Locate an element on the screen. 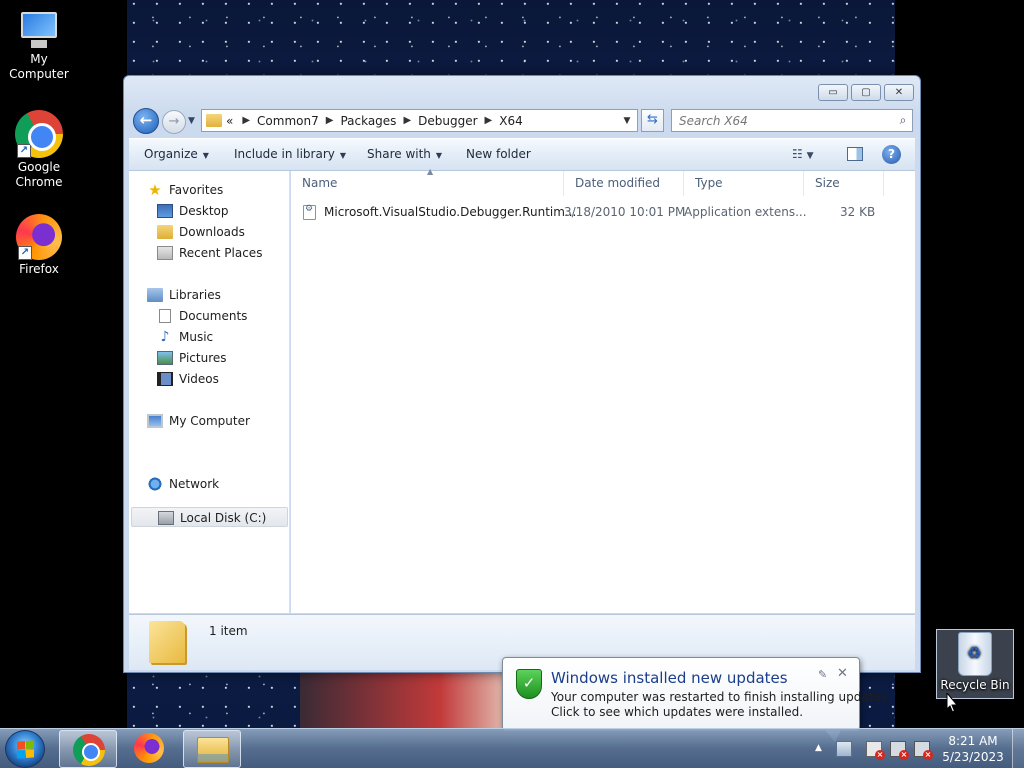 The image size is (1024, 768). start-button is located at coordinates (25, 749).